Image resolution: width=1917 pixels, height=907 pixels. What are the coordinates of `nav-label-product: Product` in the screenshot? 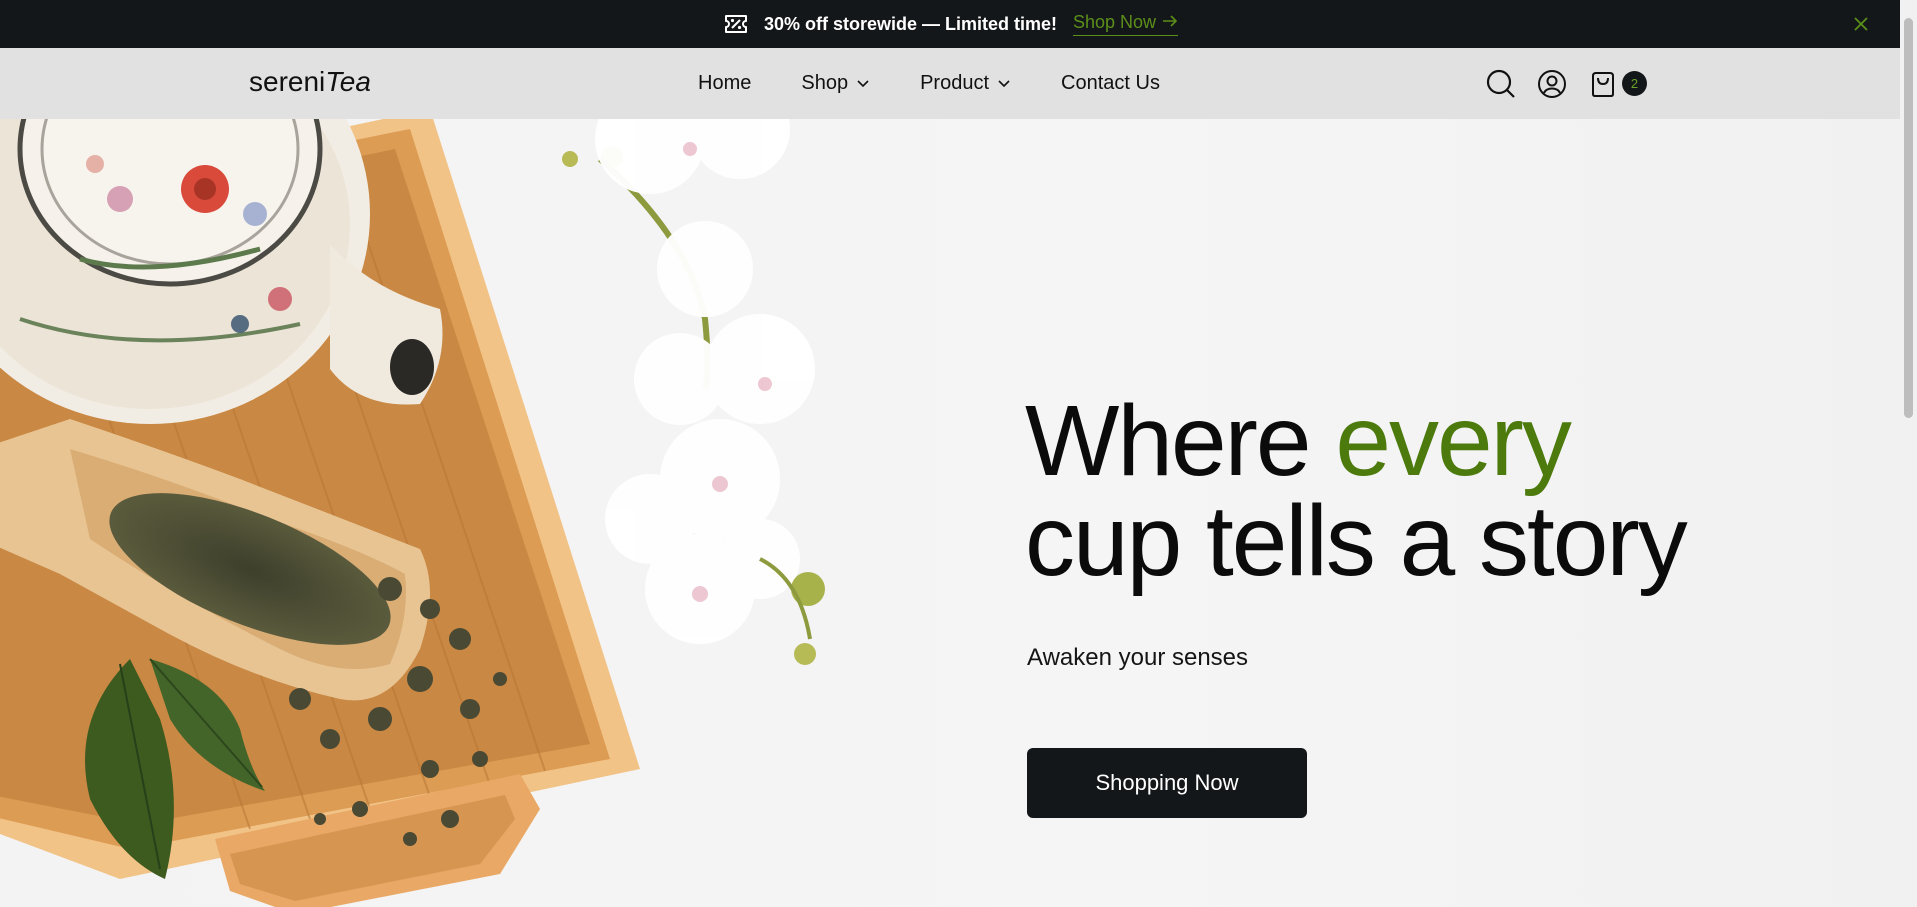 It's located at (955, 83).